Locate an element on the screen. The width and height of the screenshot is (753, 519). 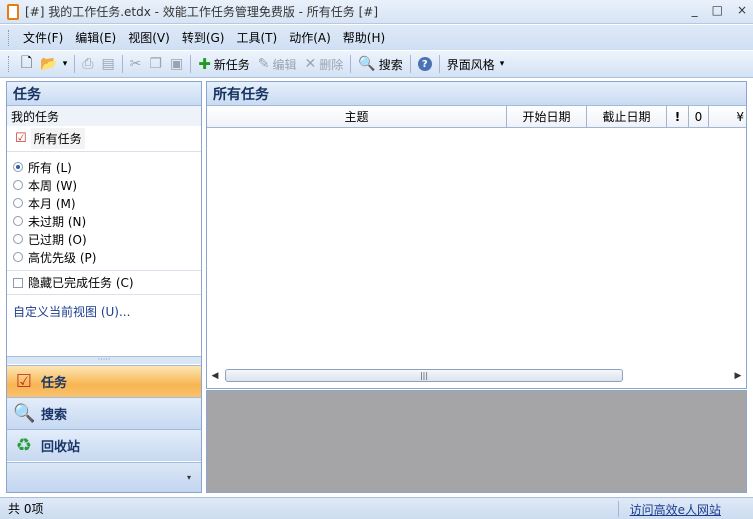
help-icon: ? is located at coordinates (424, 64).